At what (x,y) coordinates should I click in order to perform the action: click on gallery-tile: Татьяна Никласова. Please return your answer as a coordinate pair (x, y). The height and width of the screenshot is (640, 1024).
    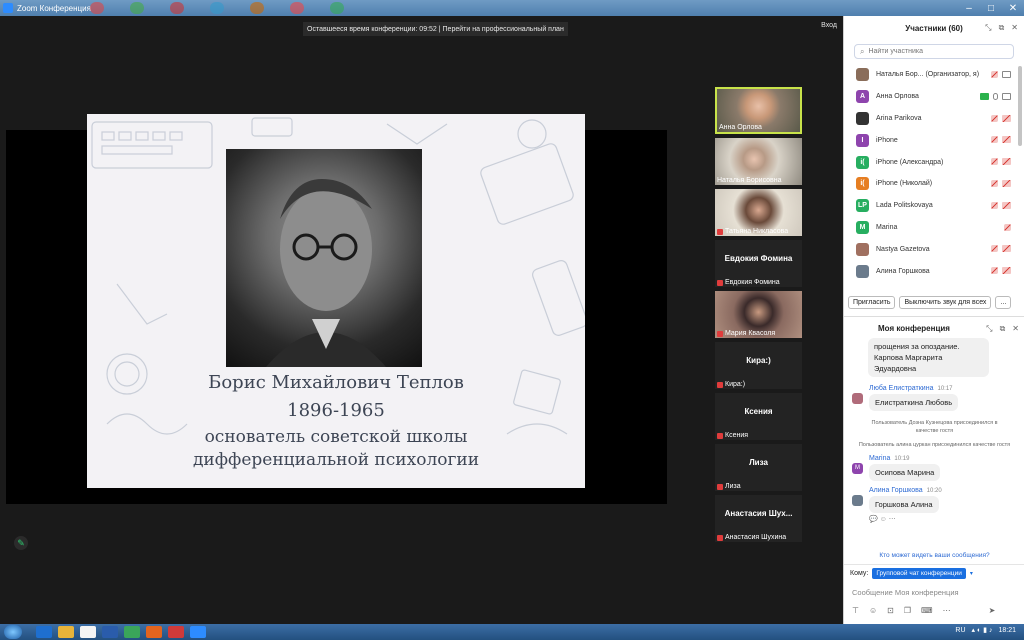
    Looking at the image, I should click on (758, 212).